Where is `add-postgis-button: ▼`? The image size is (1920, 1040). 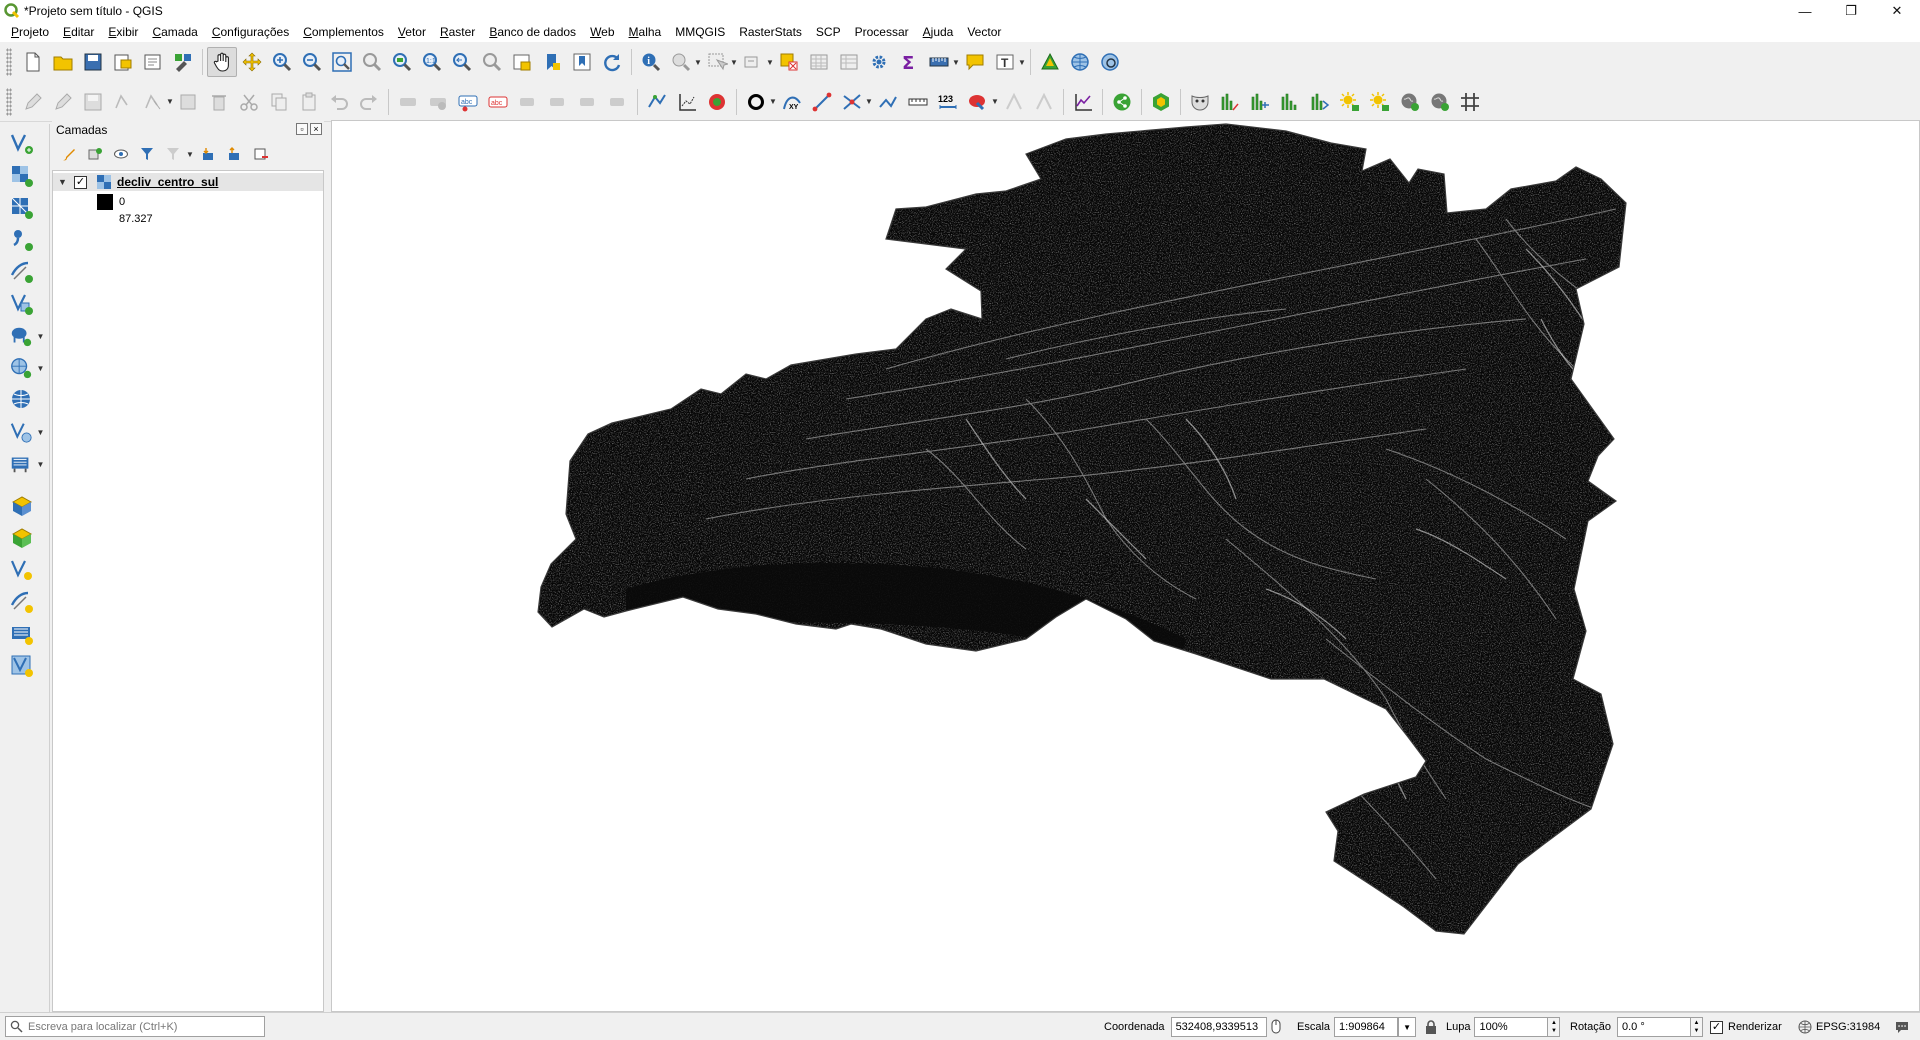
add-postgis-button: ▼ is located at coordinates (25, 336).